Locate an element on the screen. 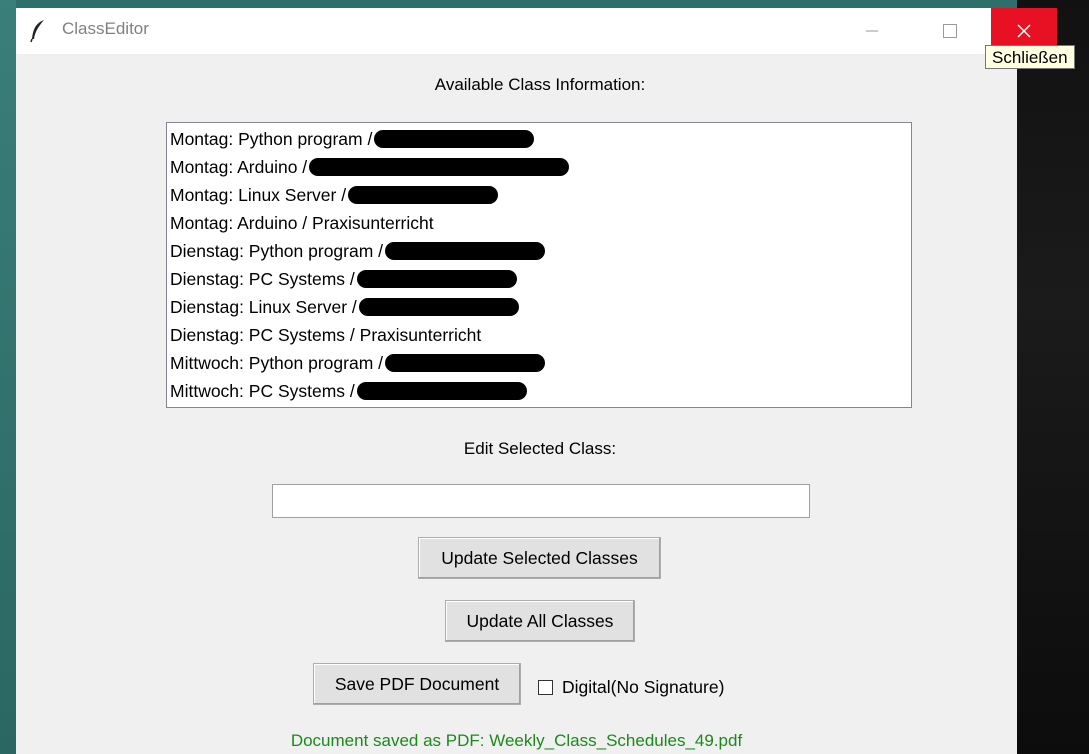 This screenshot has height=754, width=1089. class-list-item: Mittwoch: Python program / is located at coordinates (539, 363).